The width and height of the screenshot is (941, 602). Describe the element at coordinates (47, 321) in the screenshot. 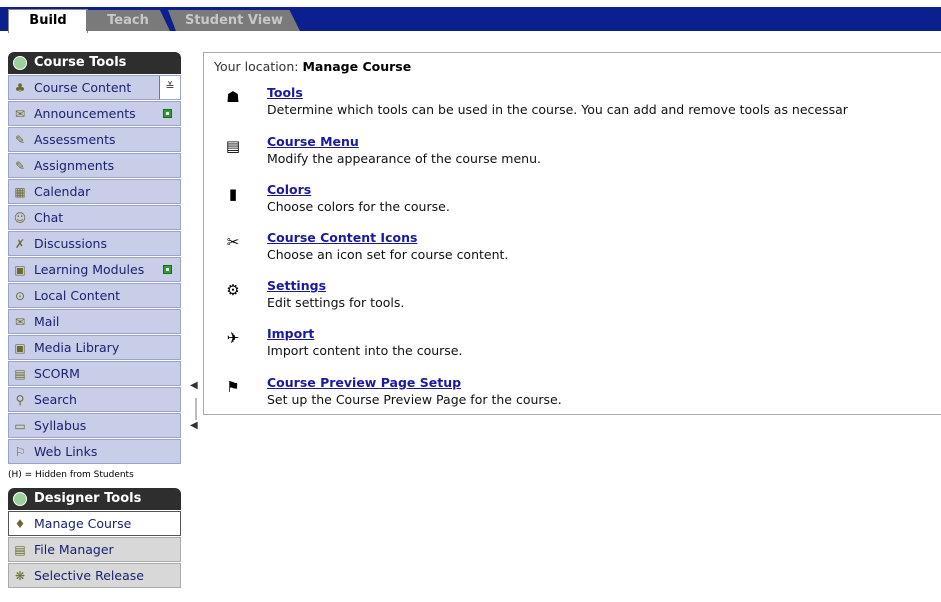

I see `sidebar-item-label: Mail` at that location.